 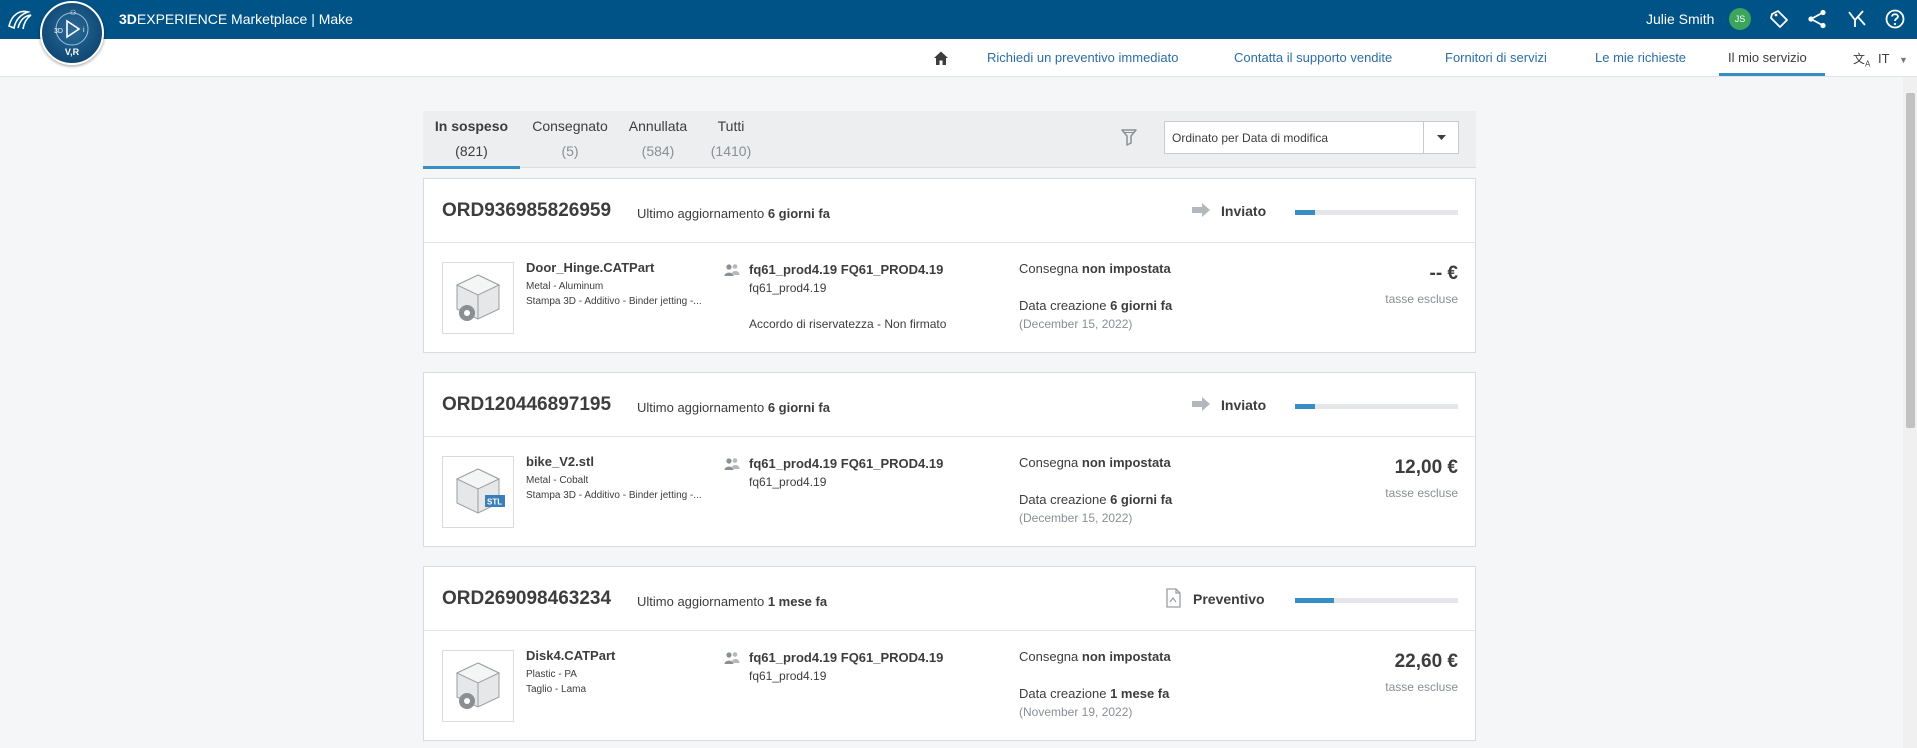 I want to click on tab-count: (821), so click(x=471, y=151).